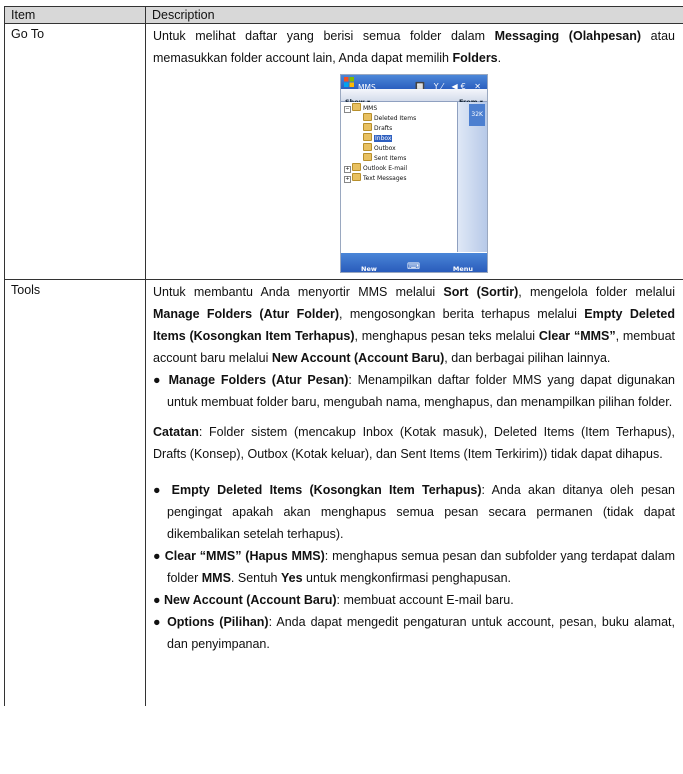 The width and height of the screenshot is (683, 774). What do you see at coordinates (349, 82) in the screenshot?
I see `windows-logo-icon` at bounding box center [349, 82].